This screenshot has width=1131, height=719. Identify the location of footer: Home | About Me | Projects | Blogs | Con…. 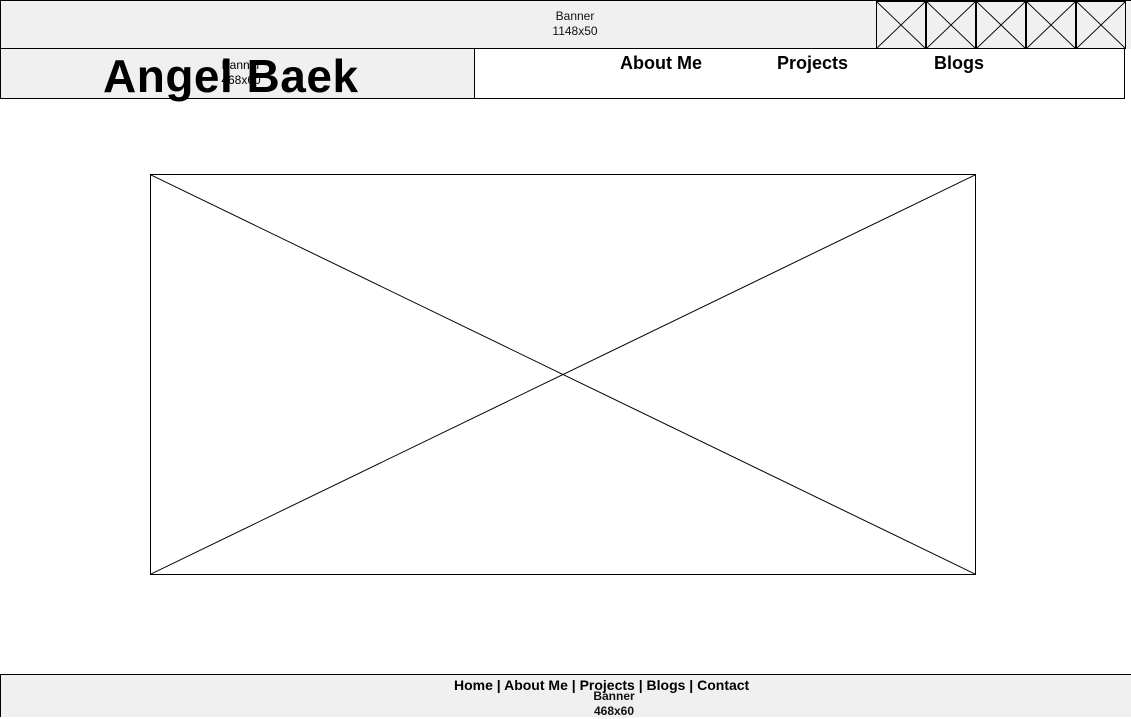
(565, 696).